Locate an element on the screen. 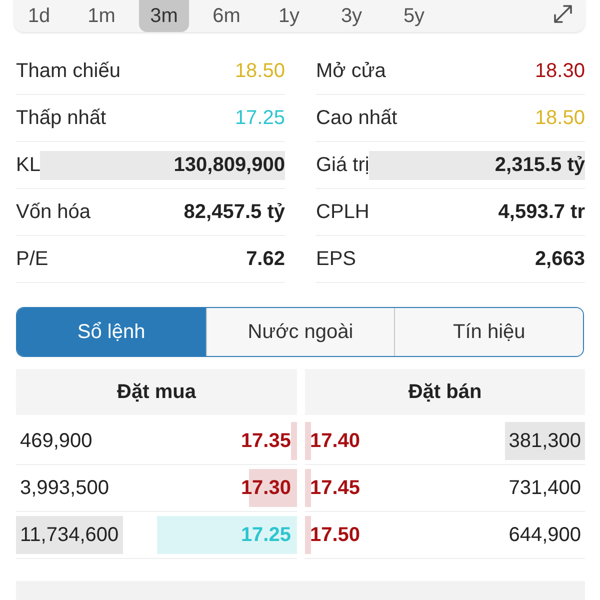 The image size is (600, 600). period-tab: 6m is located at coordinates (227, 16).